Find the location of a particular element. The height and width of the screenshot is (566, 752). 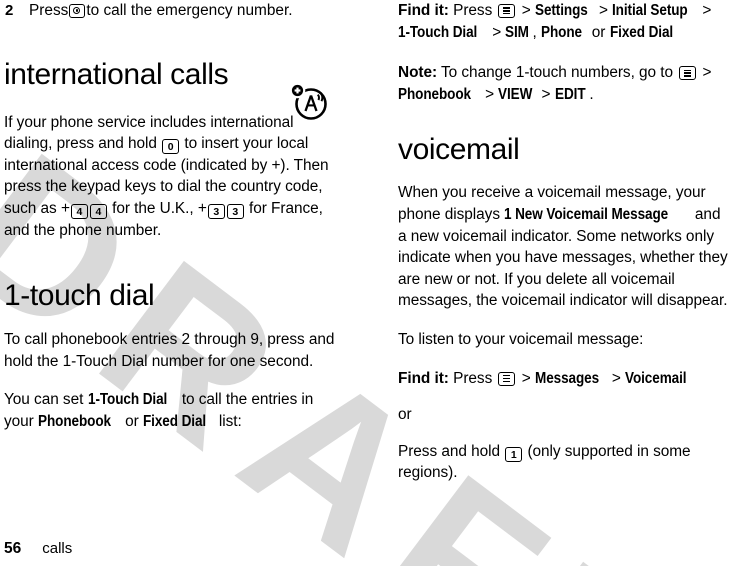

heading-1-touch-dial: 1-touch dial is located at coordinates (79, 296).